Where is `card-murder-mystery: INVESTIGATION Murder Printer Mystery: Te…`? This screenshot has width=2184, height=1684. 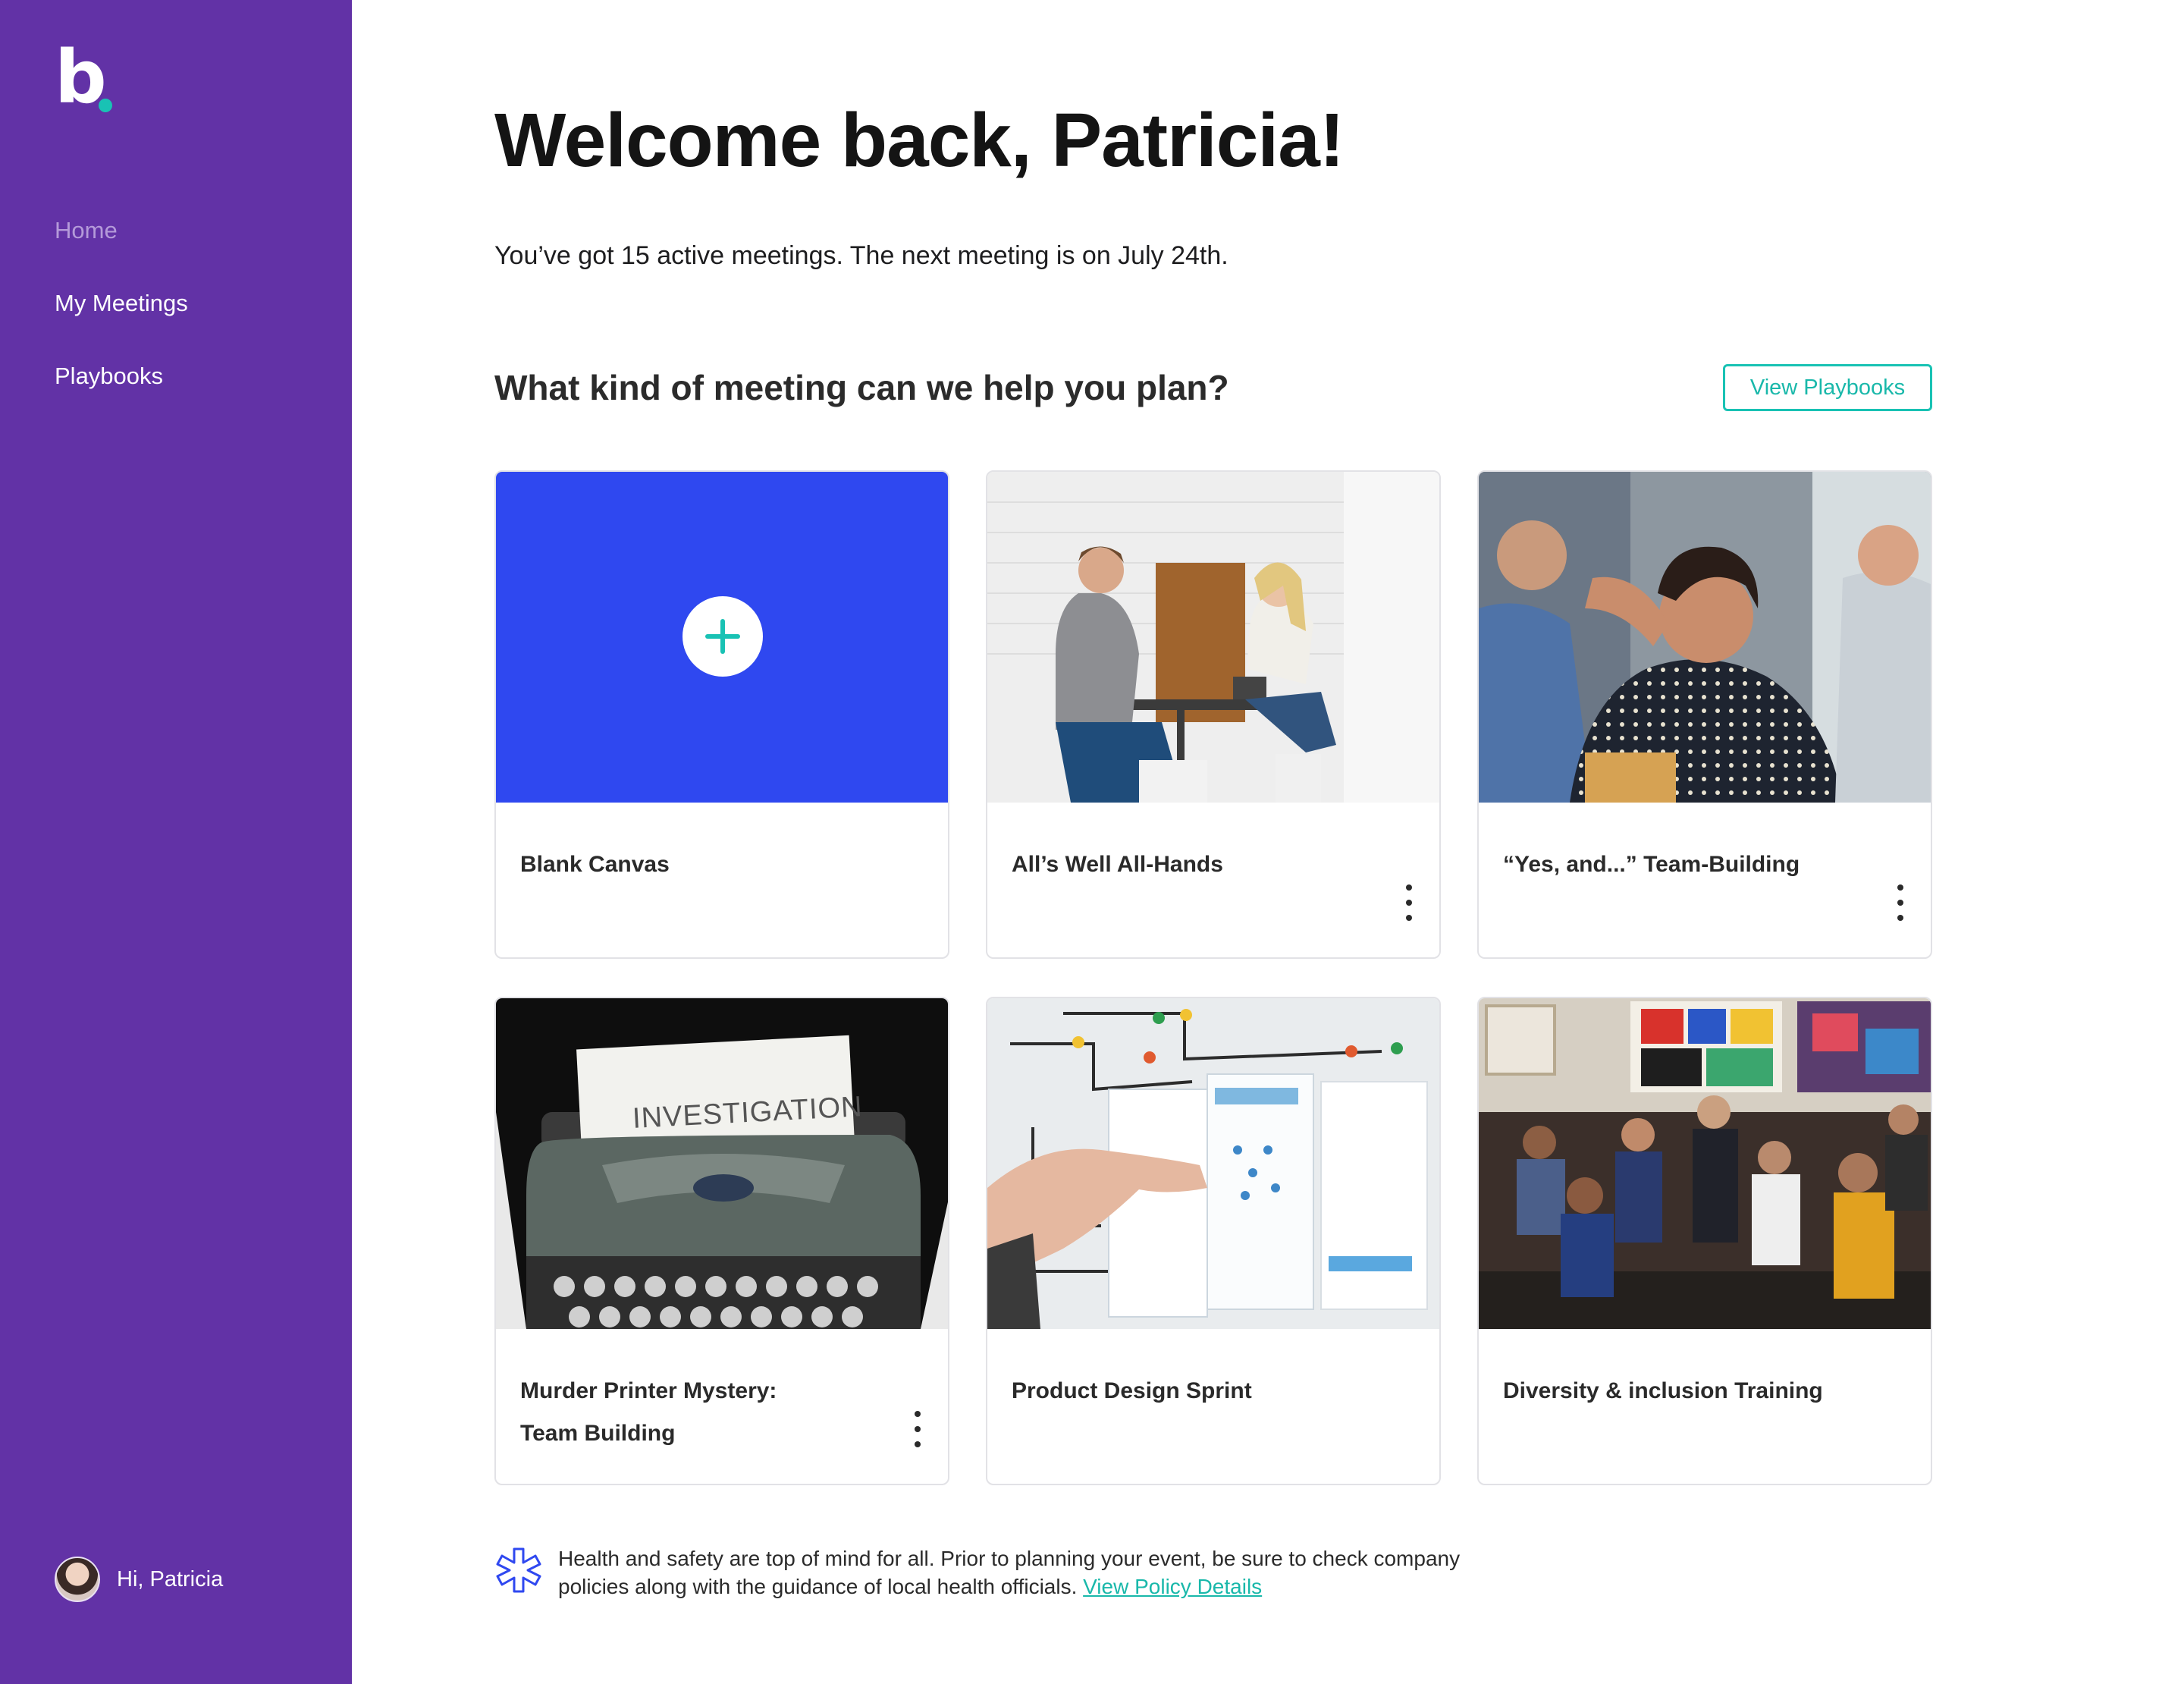
card-murder-mystery: INVESTIGATION Murder Printer Mystery: Te… is located at coordinates (721, 1241).